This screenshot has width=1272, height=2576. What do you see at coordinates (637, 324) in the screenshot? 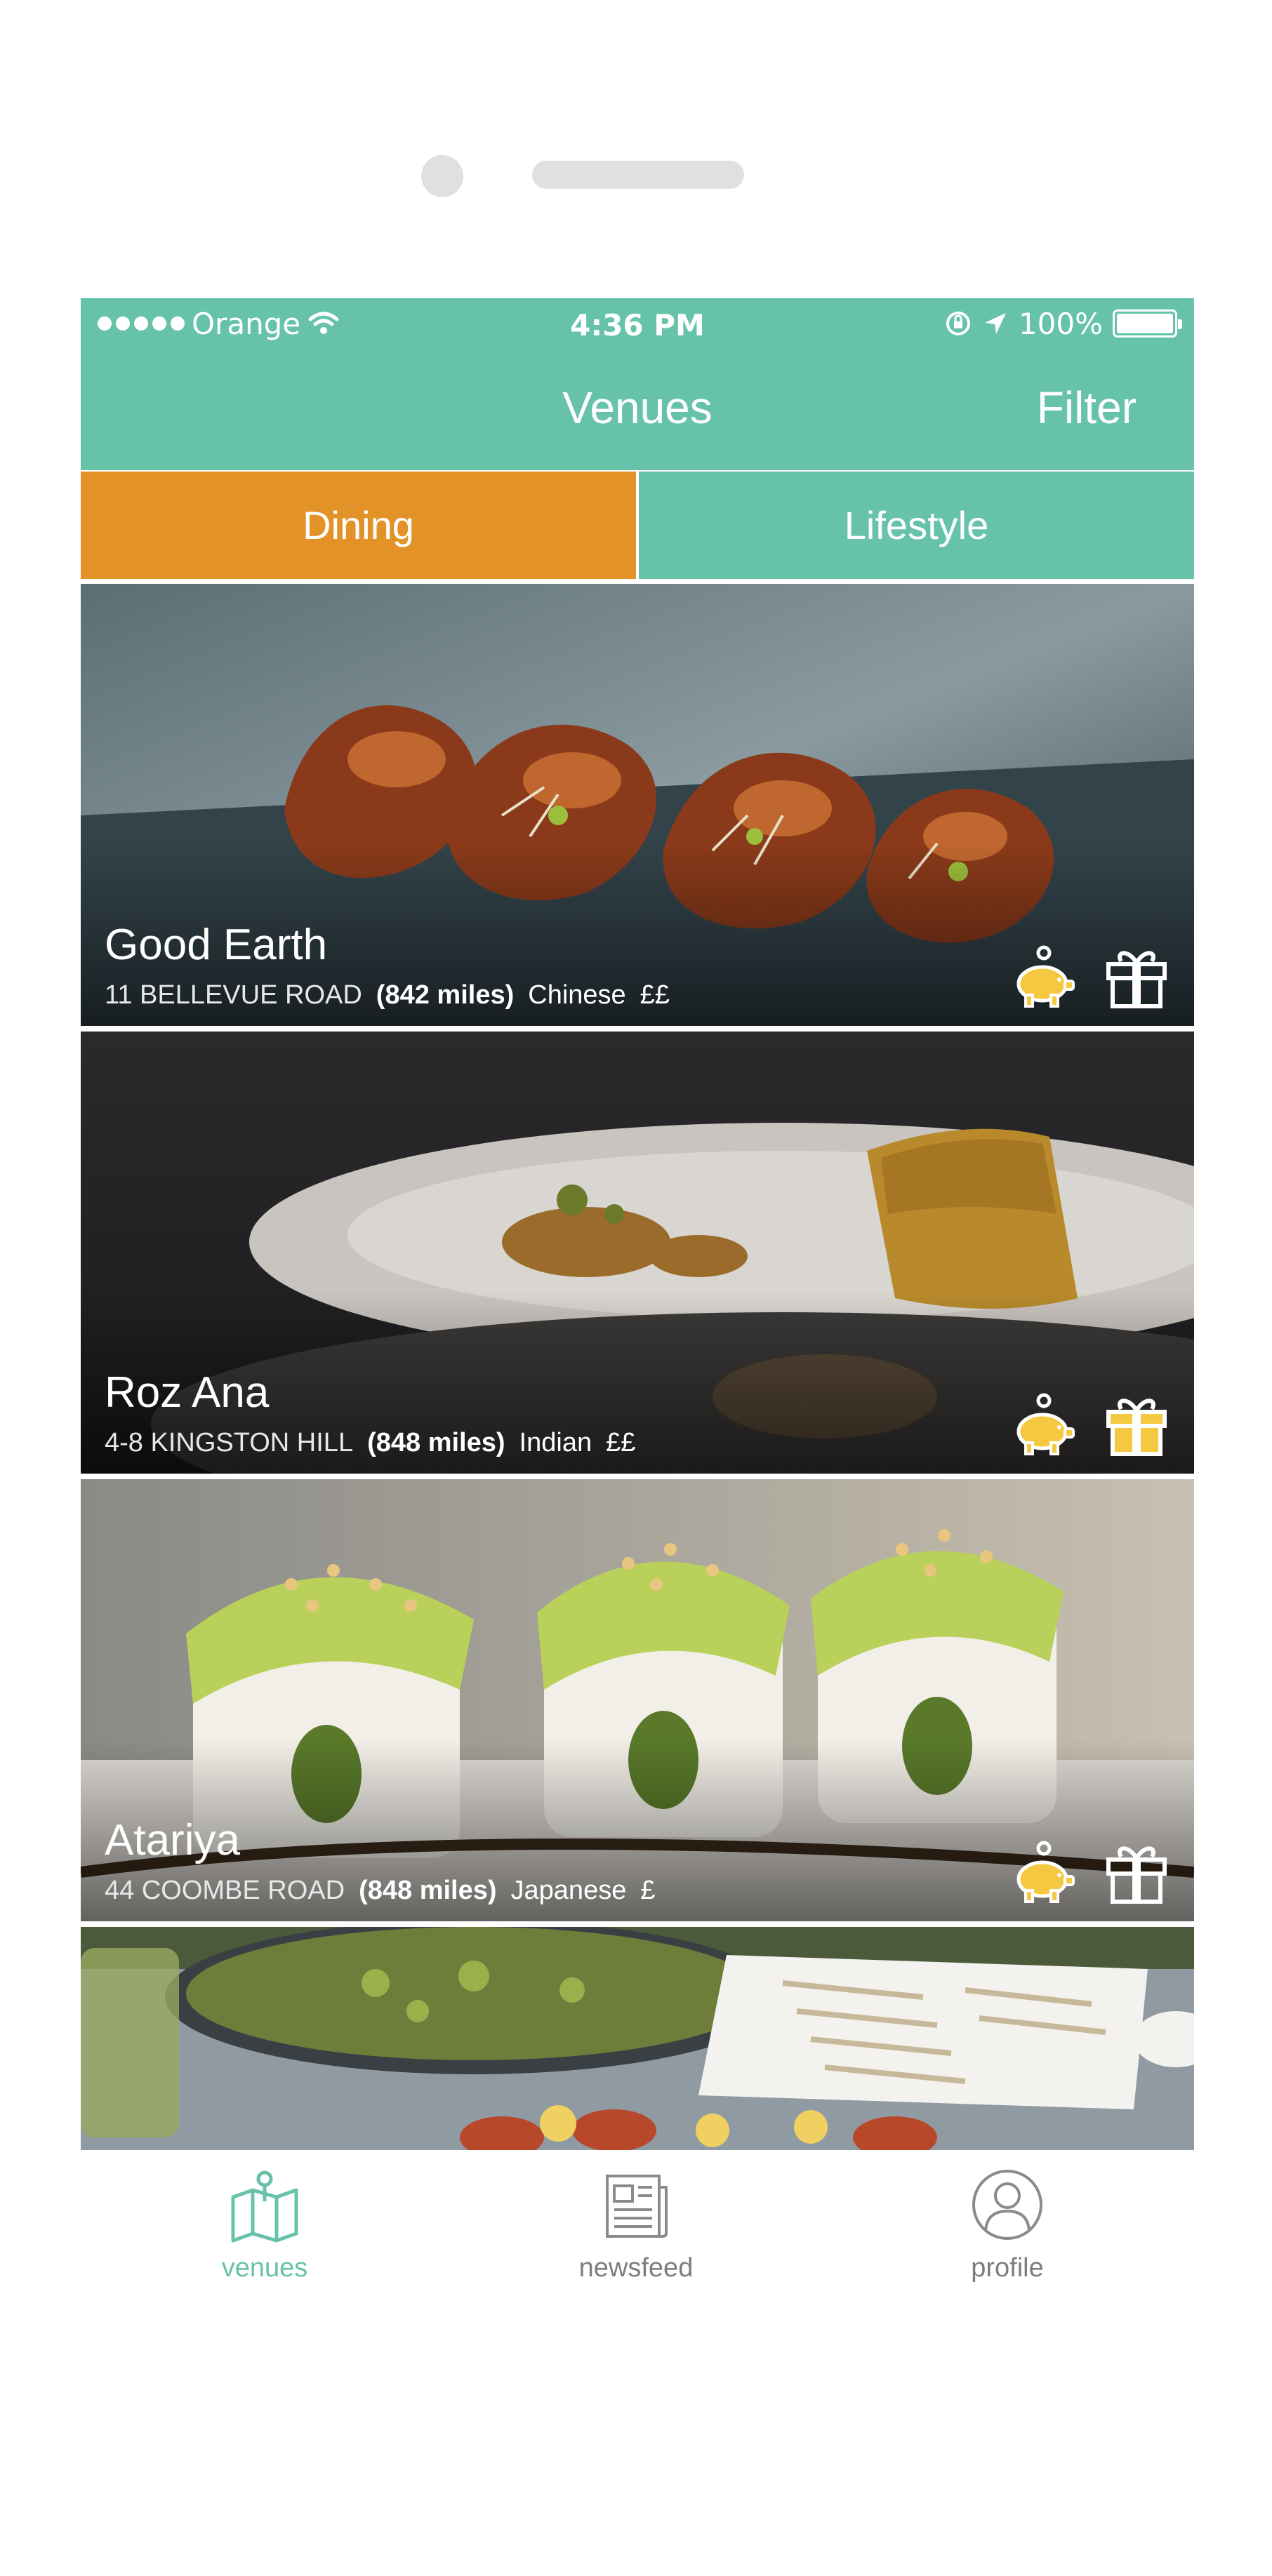
I see `status-bar: Orange 4:36 PM 100%` at bounding box center [637, 324].